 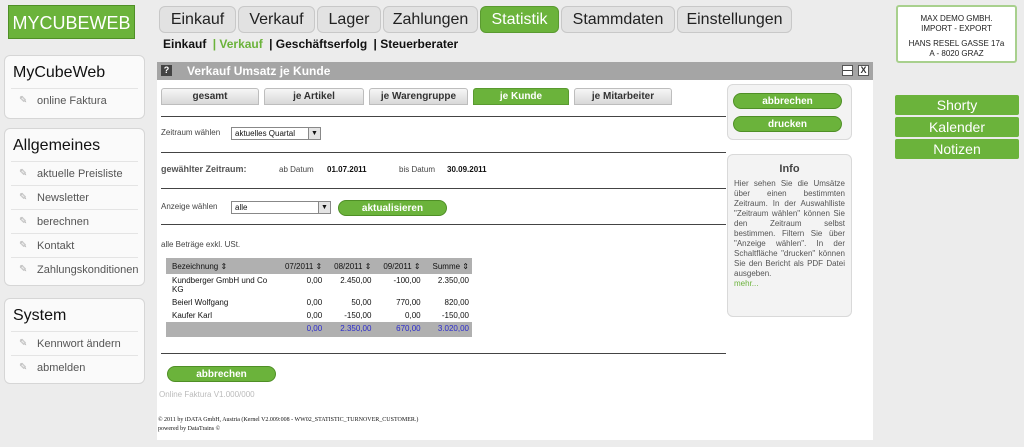 I want to click on sidebar-item-kontakt: ✎ Kontakt, so click(x=74, y=245).